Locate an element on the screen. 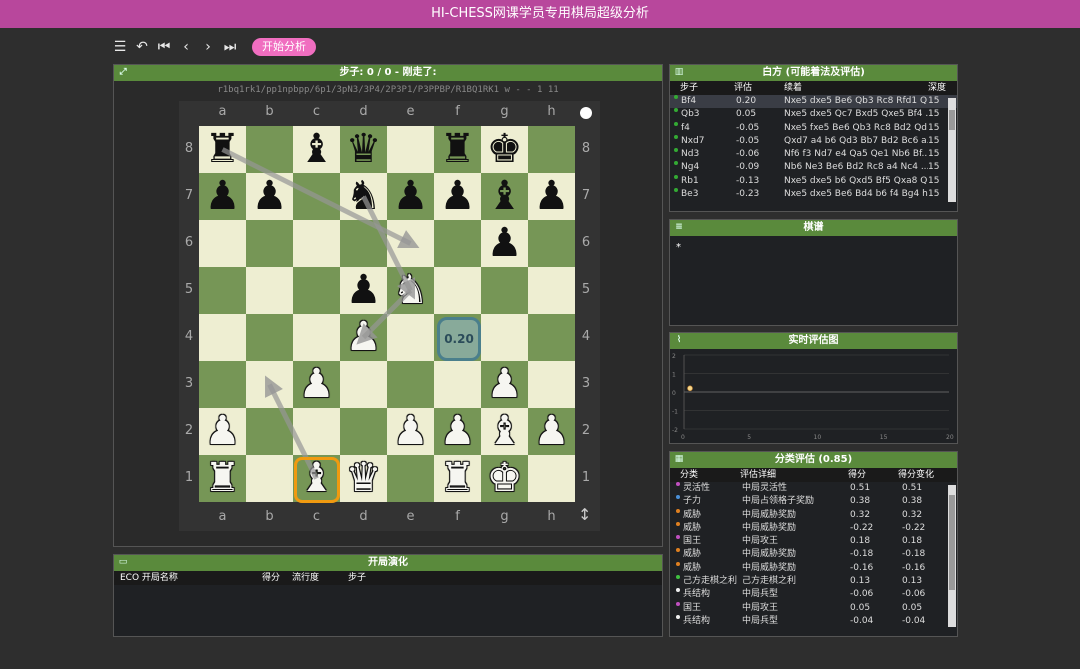  white-move-row: Qb3 0.05 Nxe5 dxe5 Qc7 Bxd5 Qxe5 Bf4 ... 15 is located at coordinates (813, 114).